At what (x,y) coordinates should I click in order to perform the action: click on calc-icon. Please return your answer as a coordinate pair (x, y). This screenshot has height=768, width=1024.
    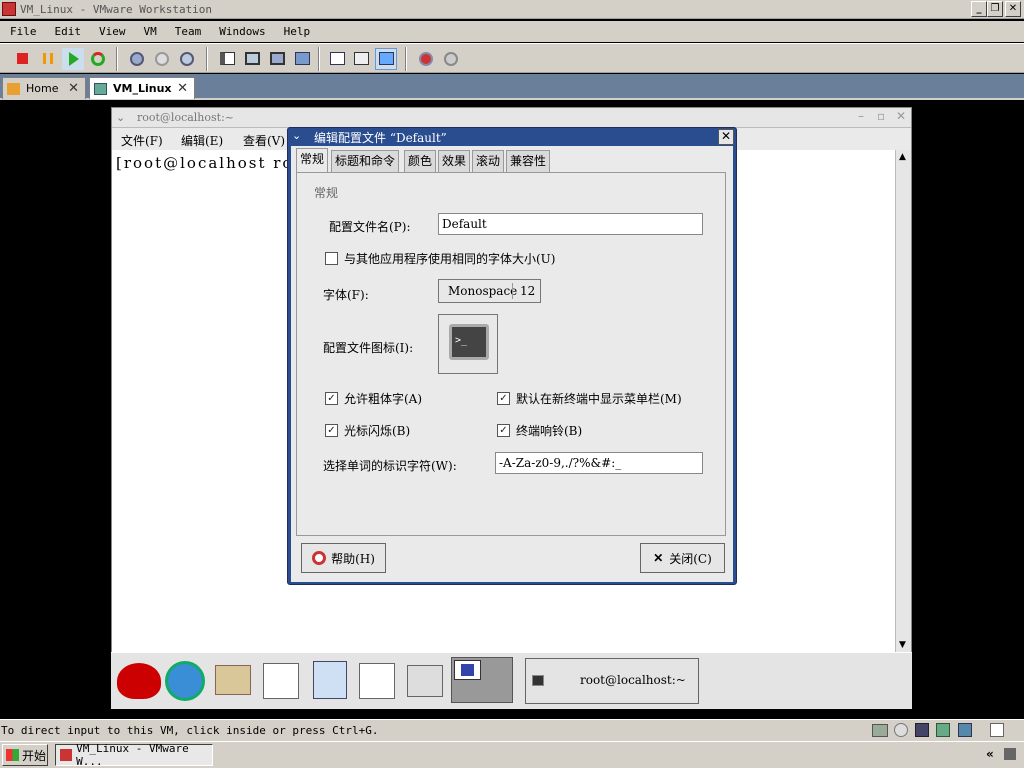
    Looking at the image, I should click on (377, 681).